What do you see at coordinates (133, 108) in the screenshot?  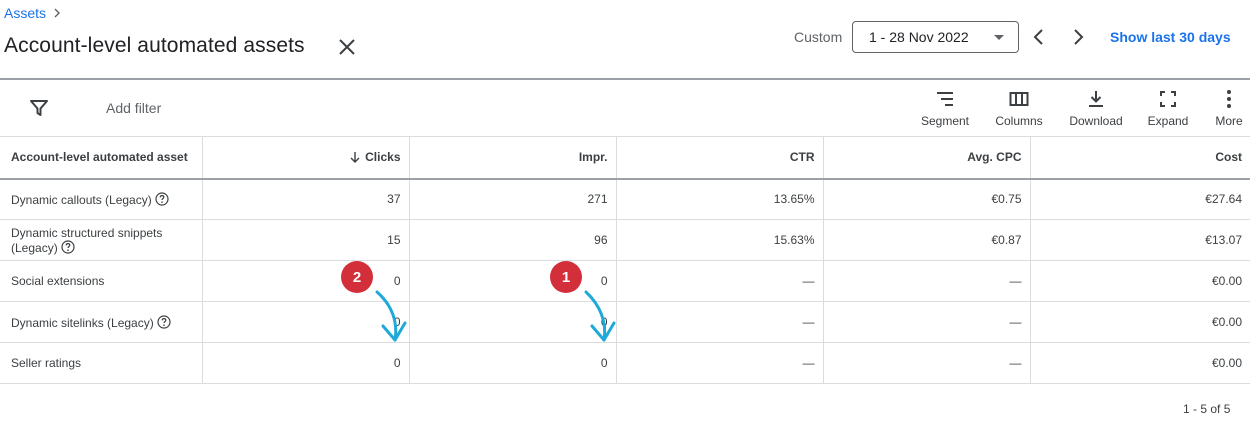 I see `add-filter-button: Add filter` at bounding box center [133, 108].